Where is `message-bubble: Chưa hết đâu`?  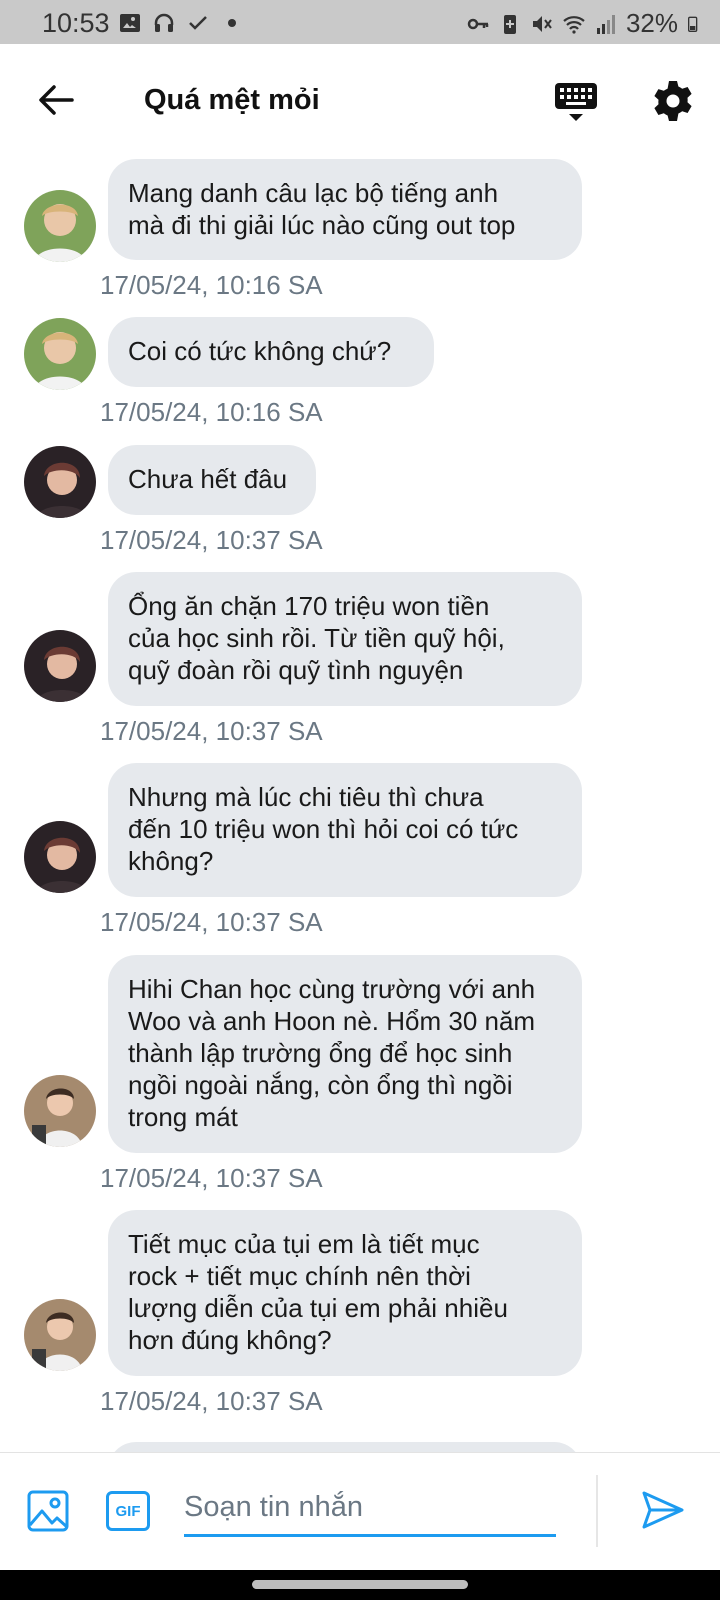 message-bubble: Chưa hết đâu is located at coordinates (212, 480).